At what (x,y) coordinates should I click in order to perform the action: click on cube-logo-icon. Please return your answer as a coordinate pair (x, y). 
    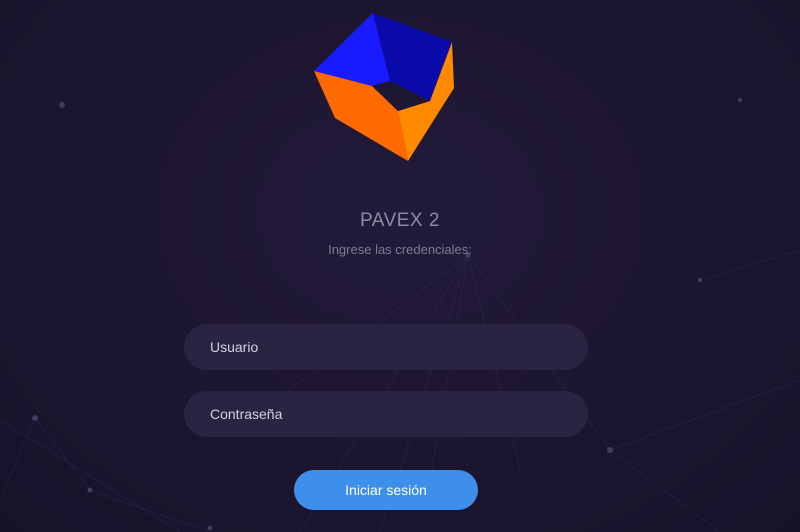
    Looking at the image, I should click on (384, 87).